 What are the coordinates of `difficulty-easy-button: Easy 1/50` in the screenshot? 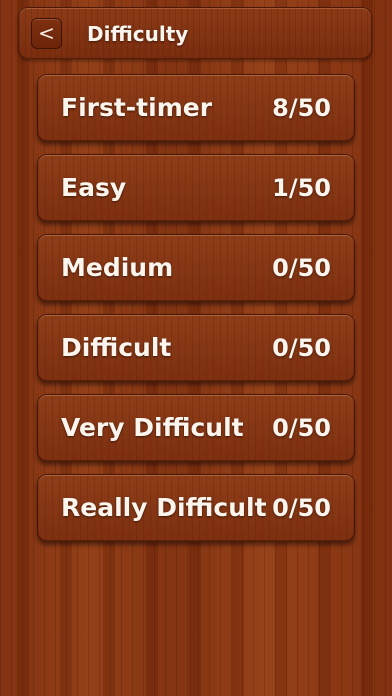 It's located at (196, 188).